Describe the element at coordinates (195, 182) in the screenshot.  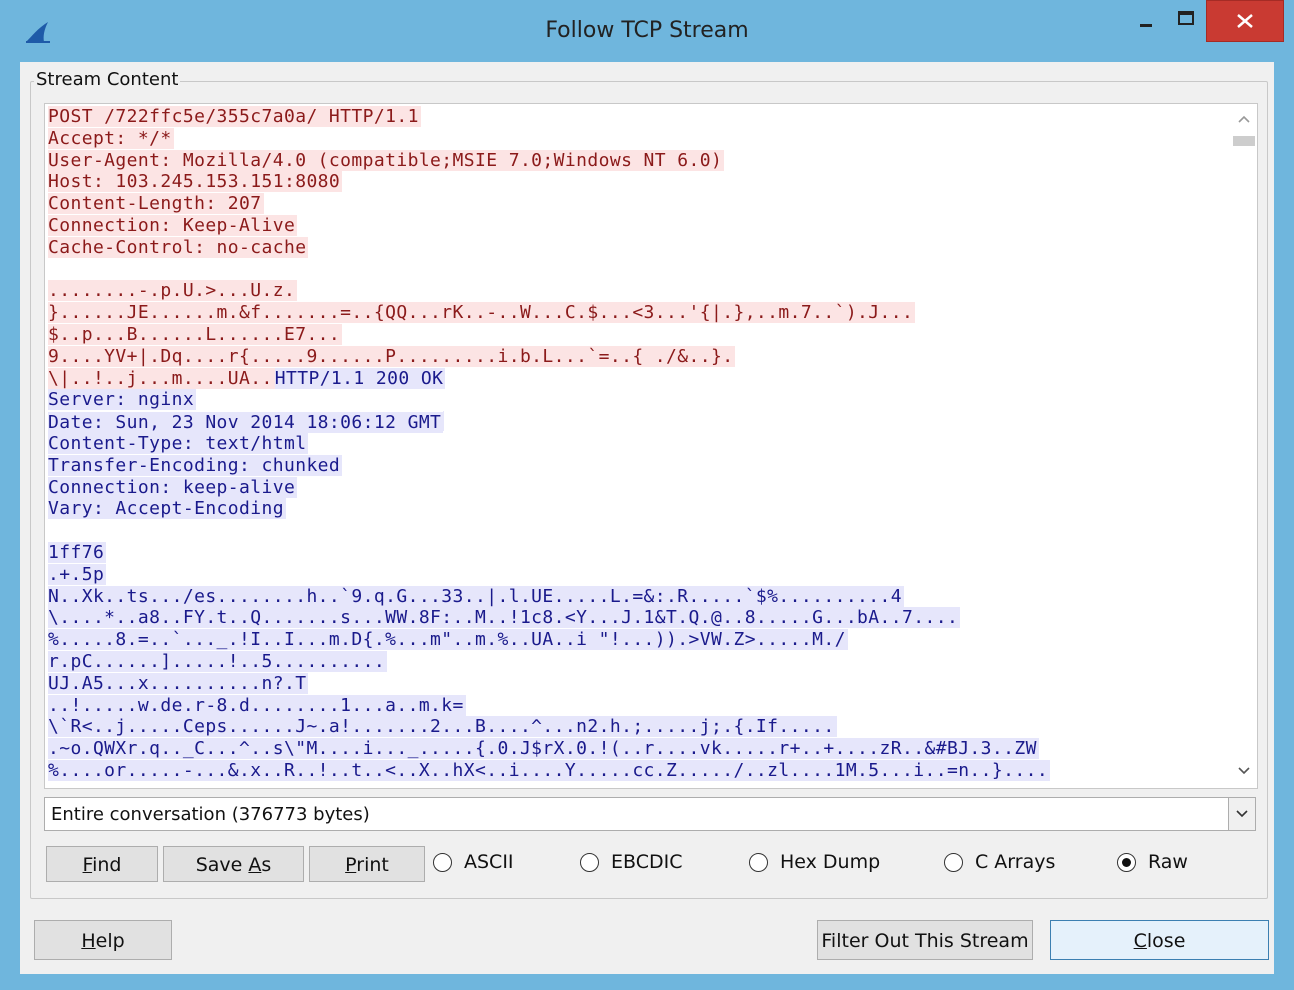
I see `client-text: Host: 103.245.153.151:8080` at that location.